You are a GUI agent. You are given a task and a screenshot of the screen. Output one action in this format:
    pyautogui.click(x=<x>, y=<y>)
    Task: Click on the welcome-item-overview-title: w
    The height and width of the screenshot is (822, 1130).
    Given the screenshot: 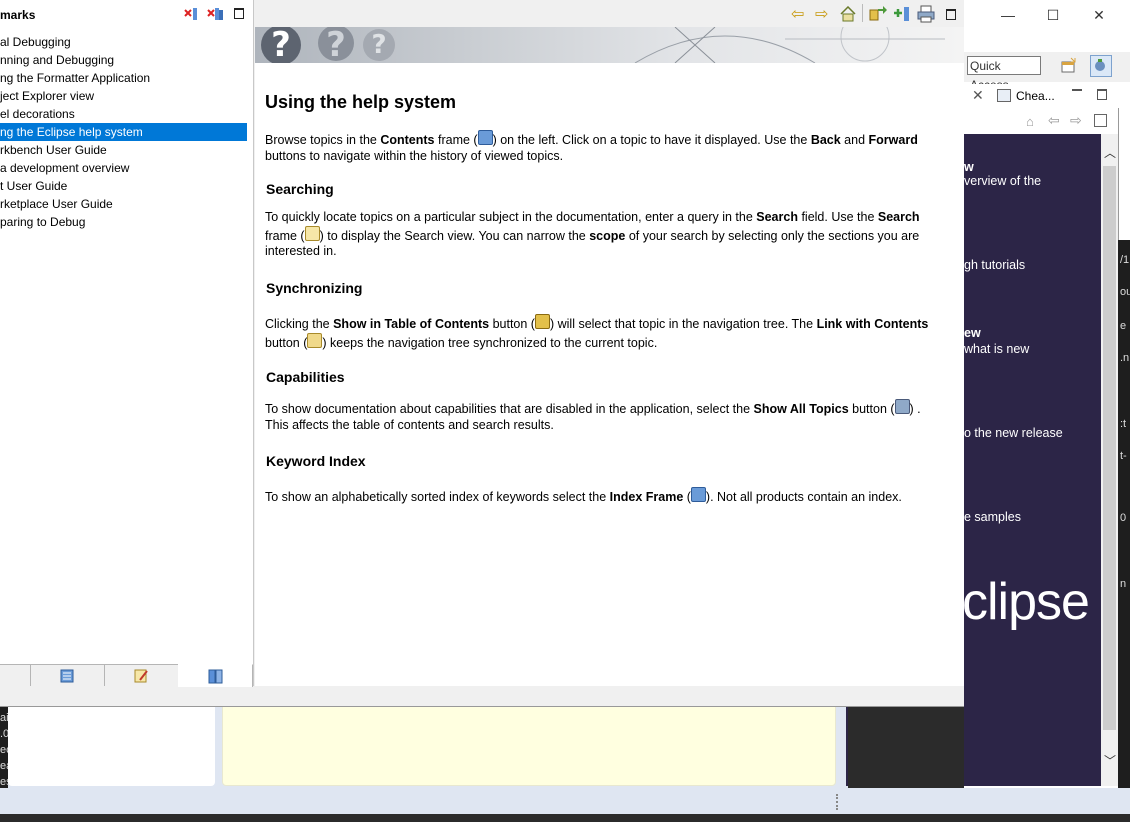 What is the action you would take?
    pyautogui.click(x=969, y=167)
    